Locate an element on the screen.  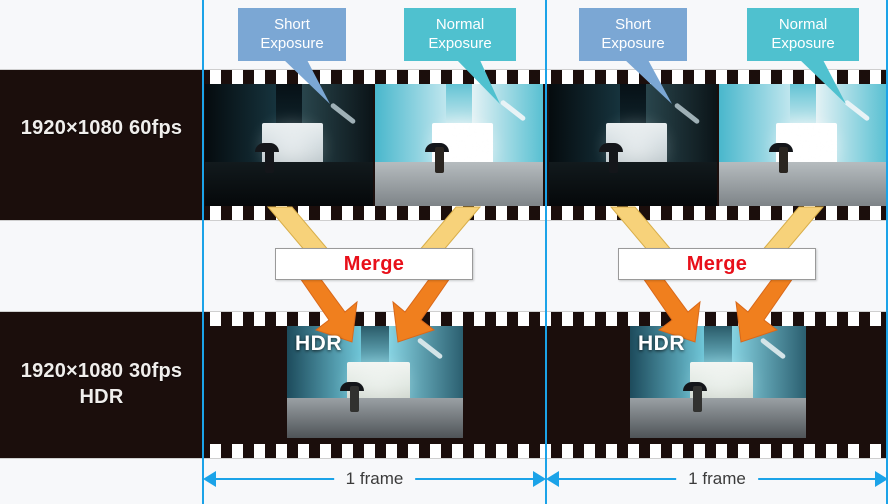
callout-normal-exposure-2: Normal Exposure is located at coordinates (803, 34).